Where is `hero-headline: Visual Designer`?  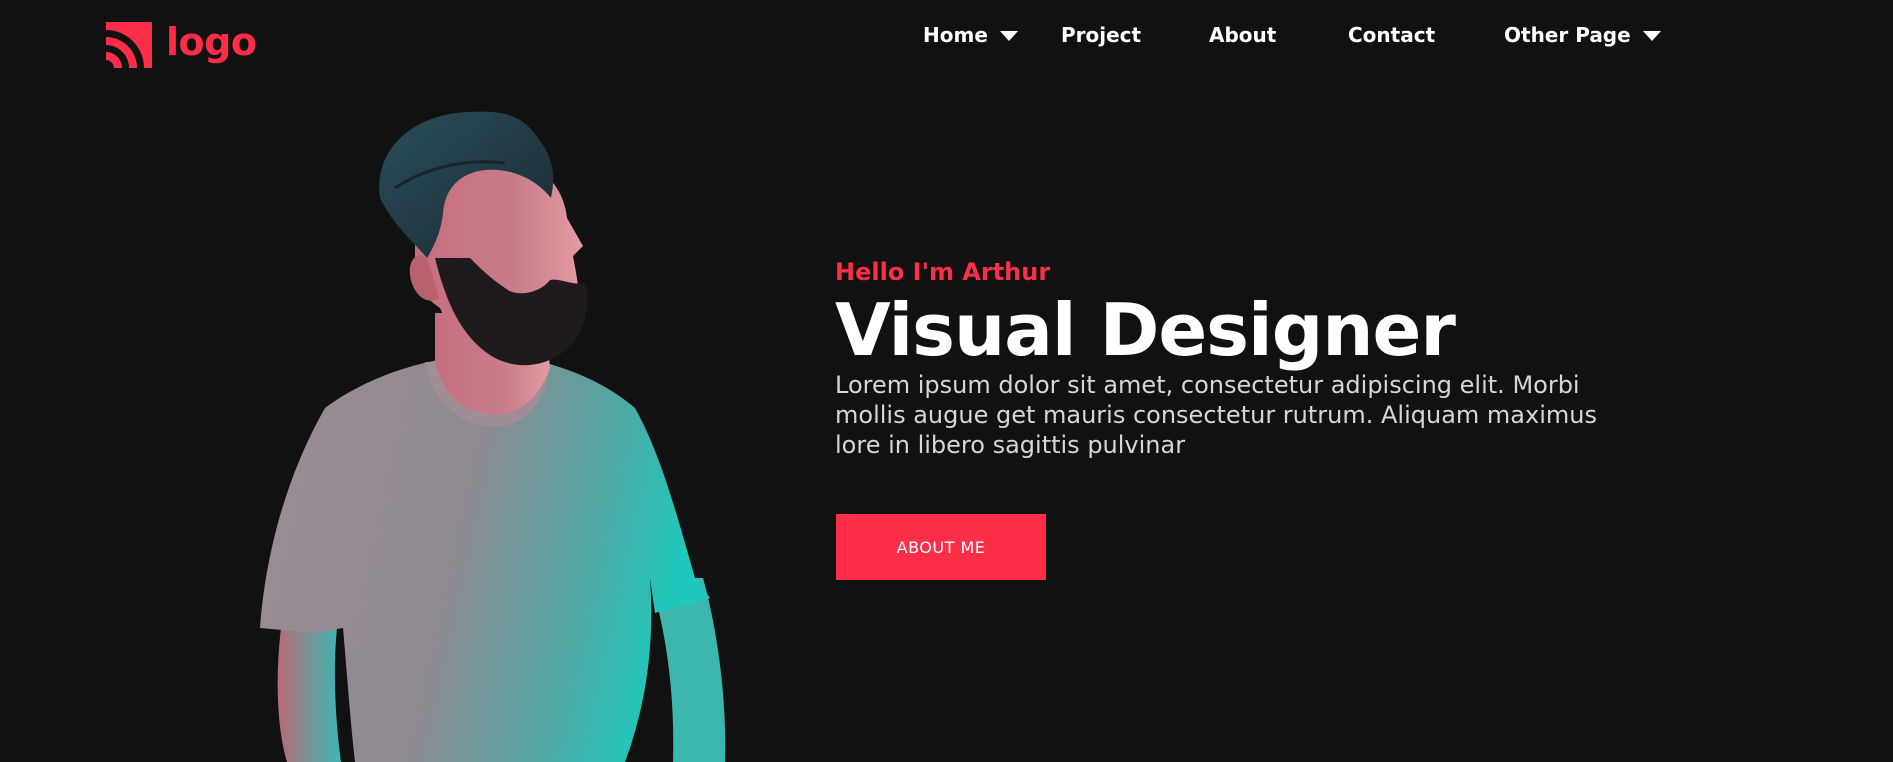
hero-headline: Visual Designer is located at coordinates (1145, 330).